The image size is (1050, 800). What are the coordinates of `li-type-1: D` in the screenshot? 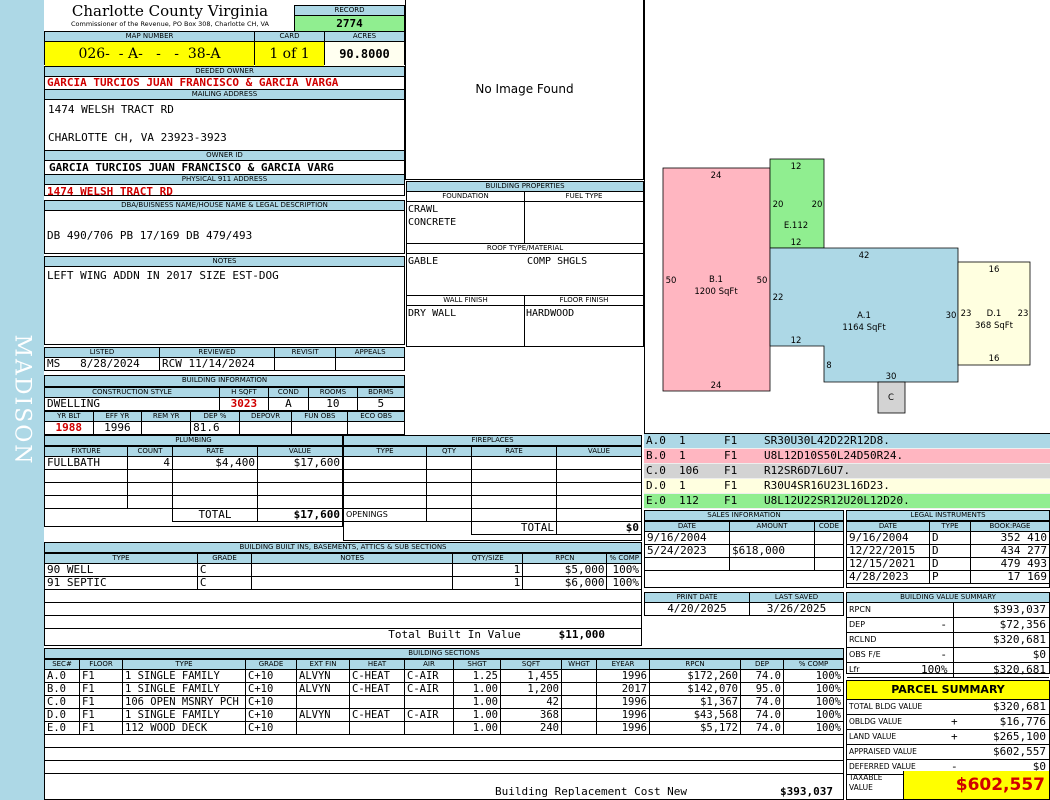 It's located at (950, 538).